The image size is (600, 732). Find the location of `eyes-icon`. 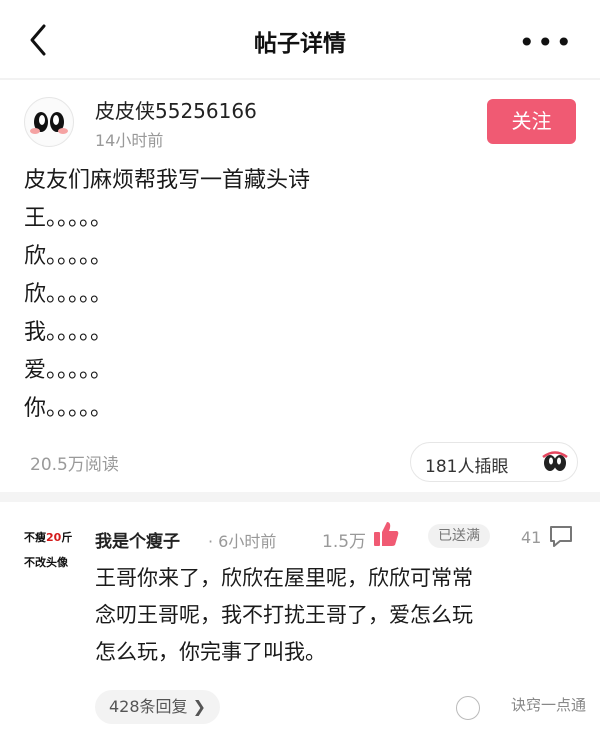

eyes-icon is located at coordinates (555, 461).